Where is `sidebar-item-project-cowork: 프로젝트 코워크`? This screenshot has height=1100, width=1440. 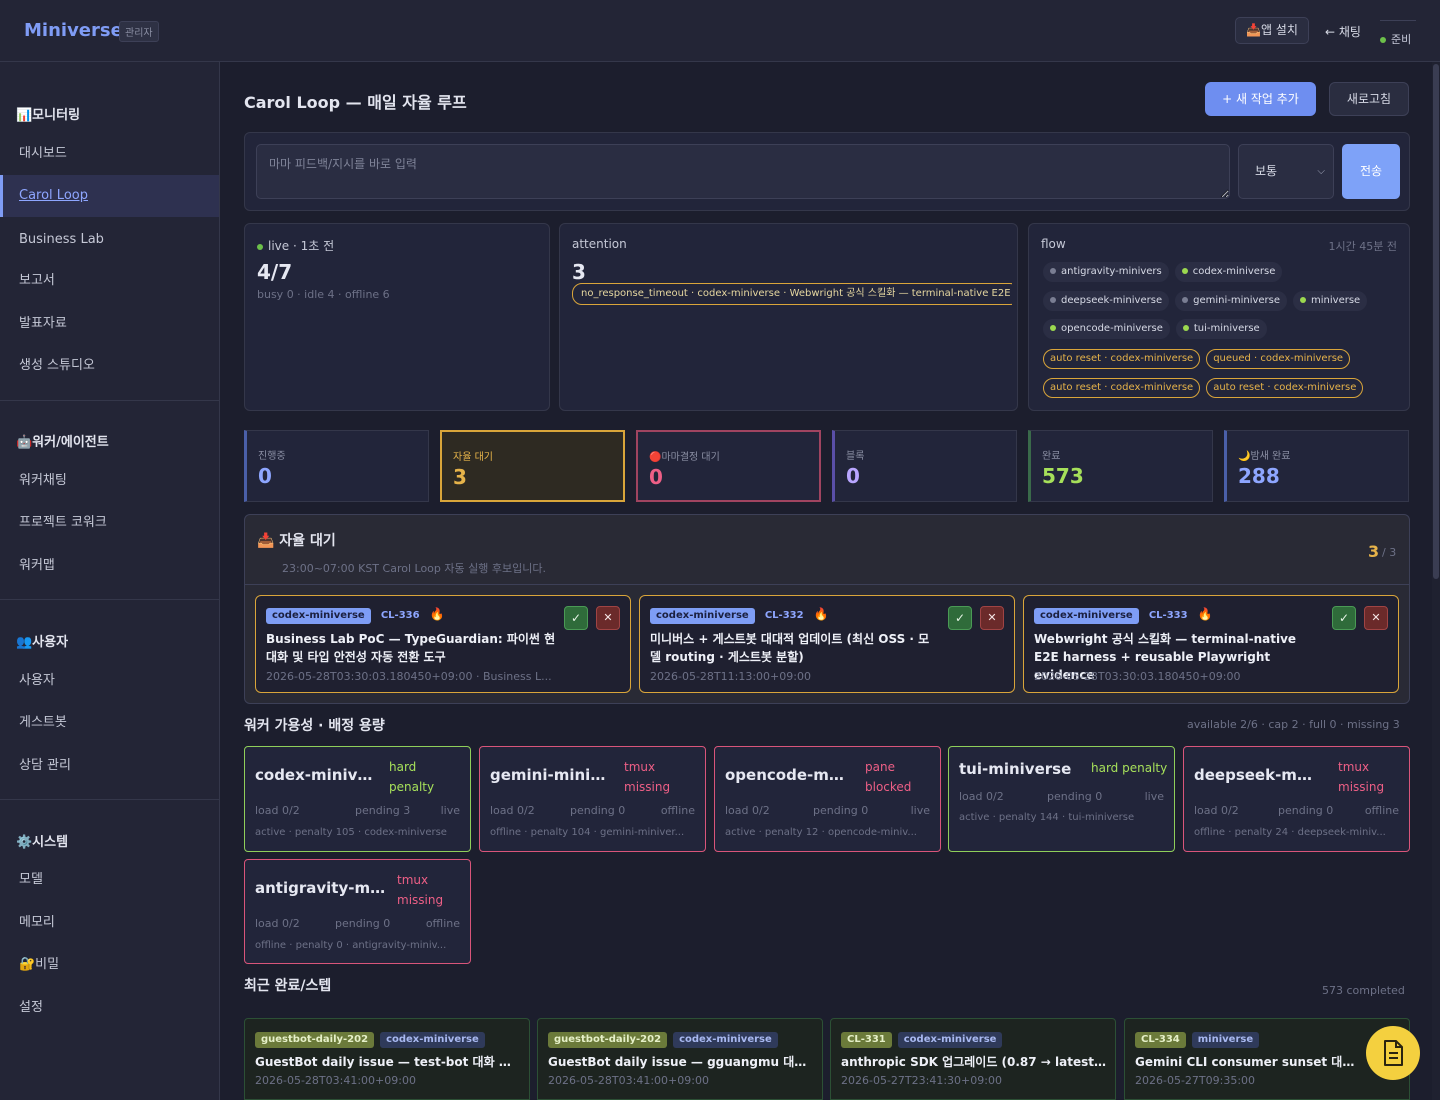 sidebar-item-project-cowork: 프로젝트 코워크 is located at coordinates (109, 523).